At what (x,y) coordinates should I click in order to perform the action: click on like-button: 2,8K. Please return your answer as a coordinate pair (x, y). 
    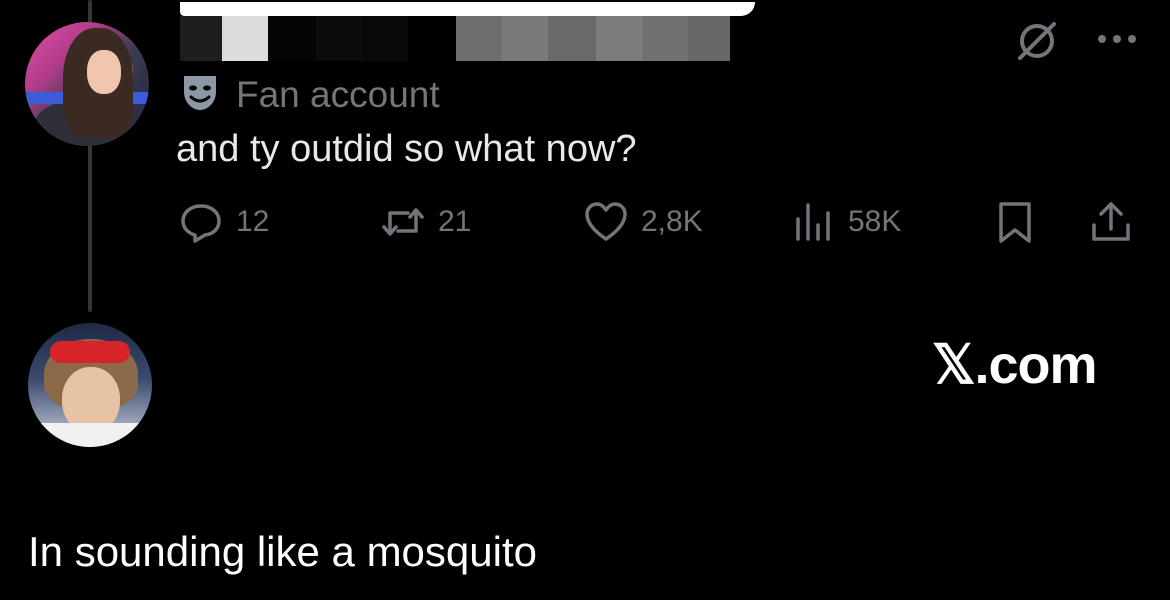
    Looking at the image, I should click on (643, 222).